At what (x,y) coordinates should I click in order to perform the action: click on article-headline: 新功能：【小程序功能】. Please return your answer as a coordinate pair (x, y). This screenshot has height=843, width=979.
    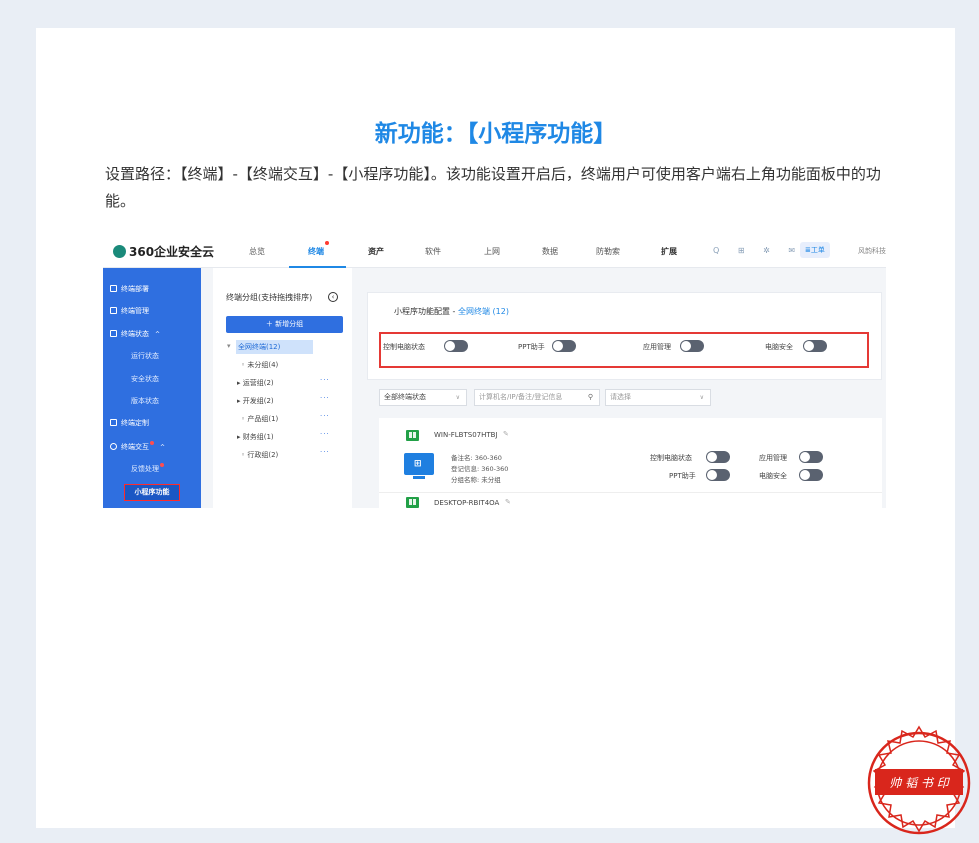
    Looking at the image, I should click on (495, 134).